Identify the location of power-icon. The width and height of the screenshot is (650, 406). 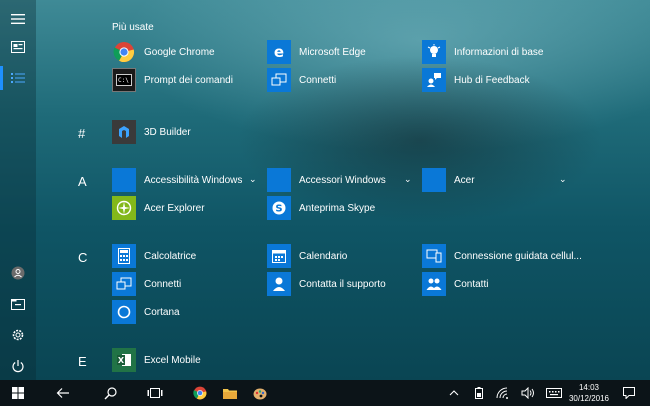
(18, 366).